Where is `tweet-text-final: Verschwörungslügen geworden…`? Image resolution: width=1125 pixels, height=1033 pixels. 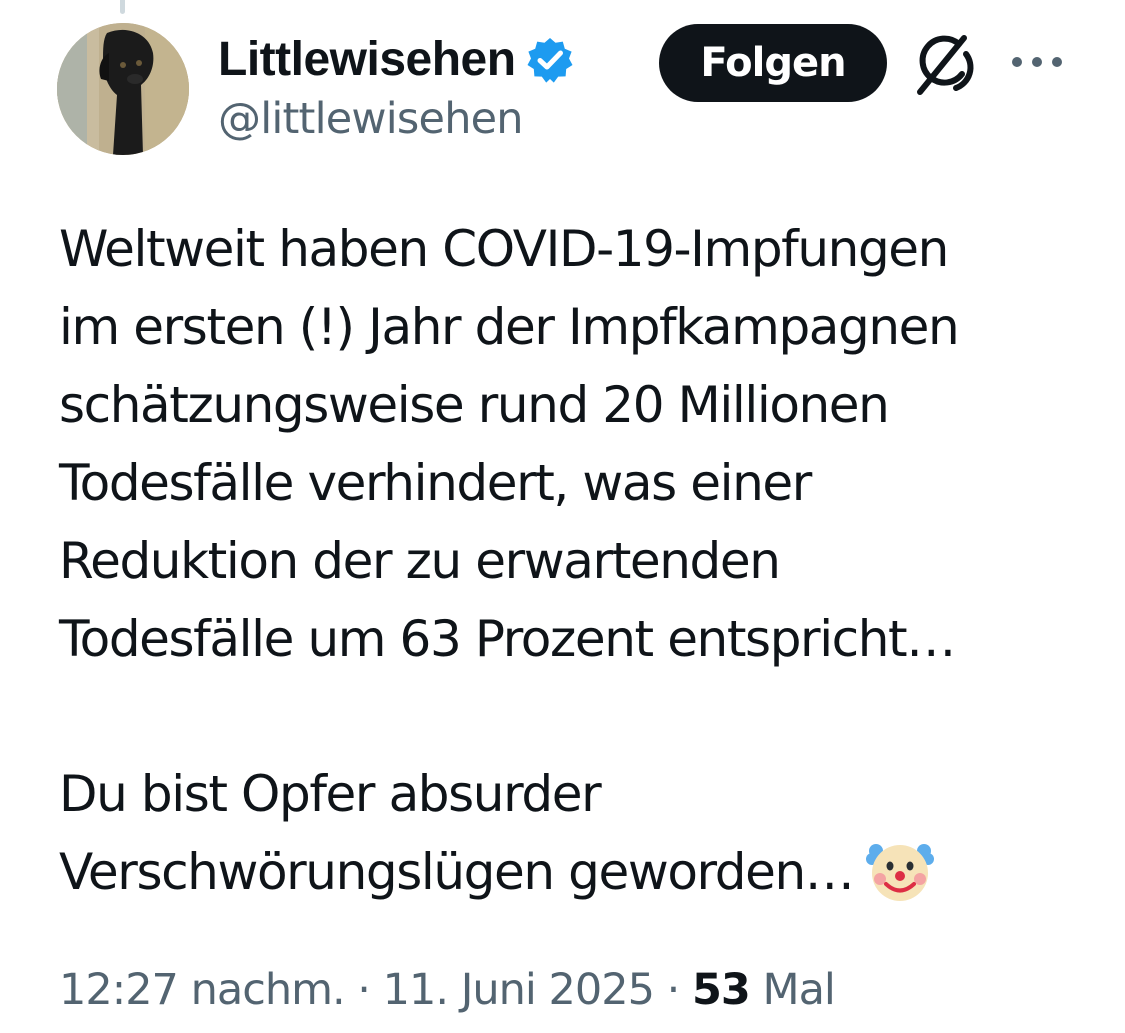
tweet-text-final: Verschwörungslügen geworden… is located at coordinates (457, 872).